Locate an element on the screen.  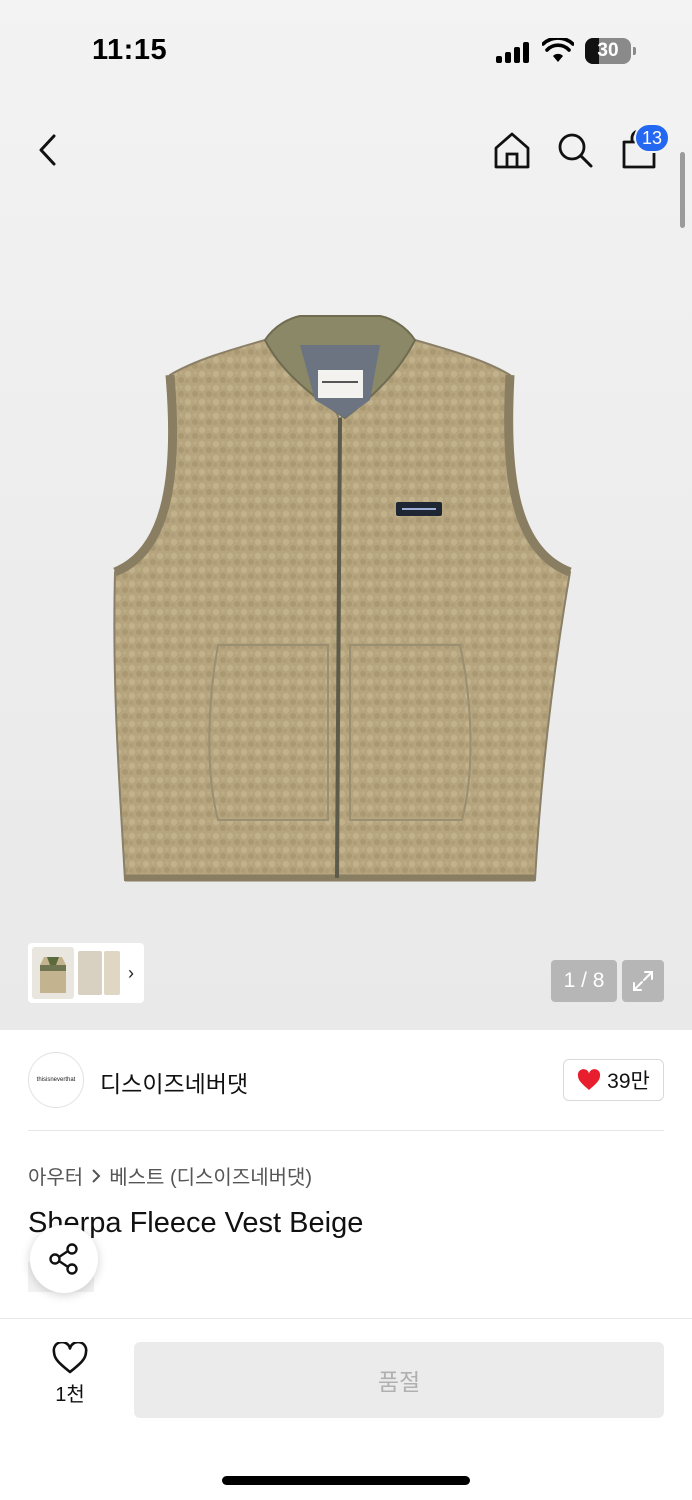
expand-icon is located at coordinates (643, 981).